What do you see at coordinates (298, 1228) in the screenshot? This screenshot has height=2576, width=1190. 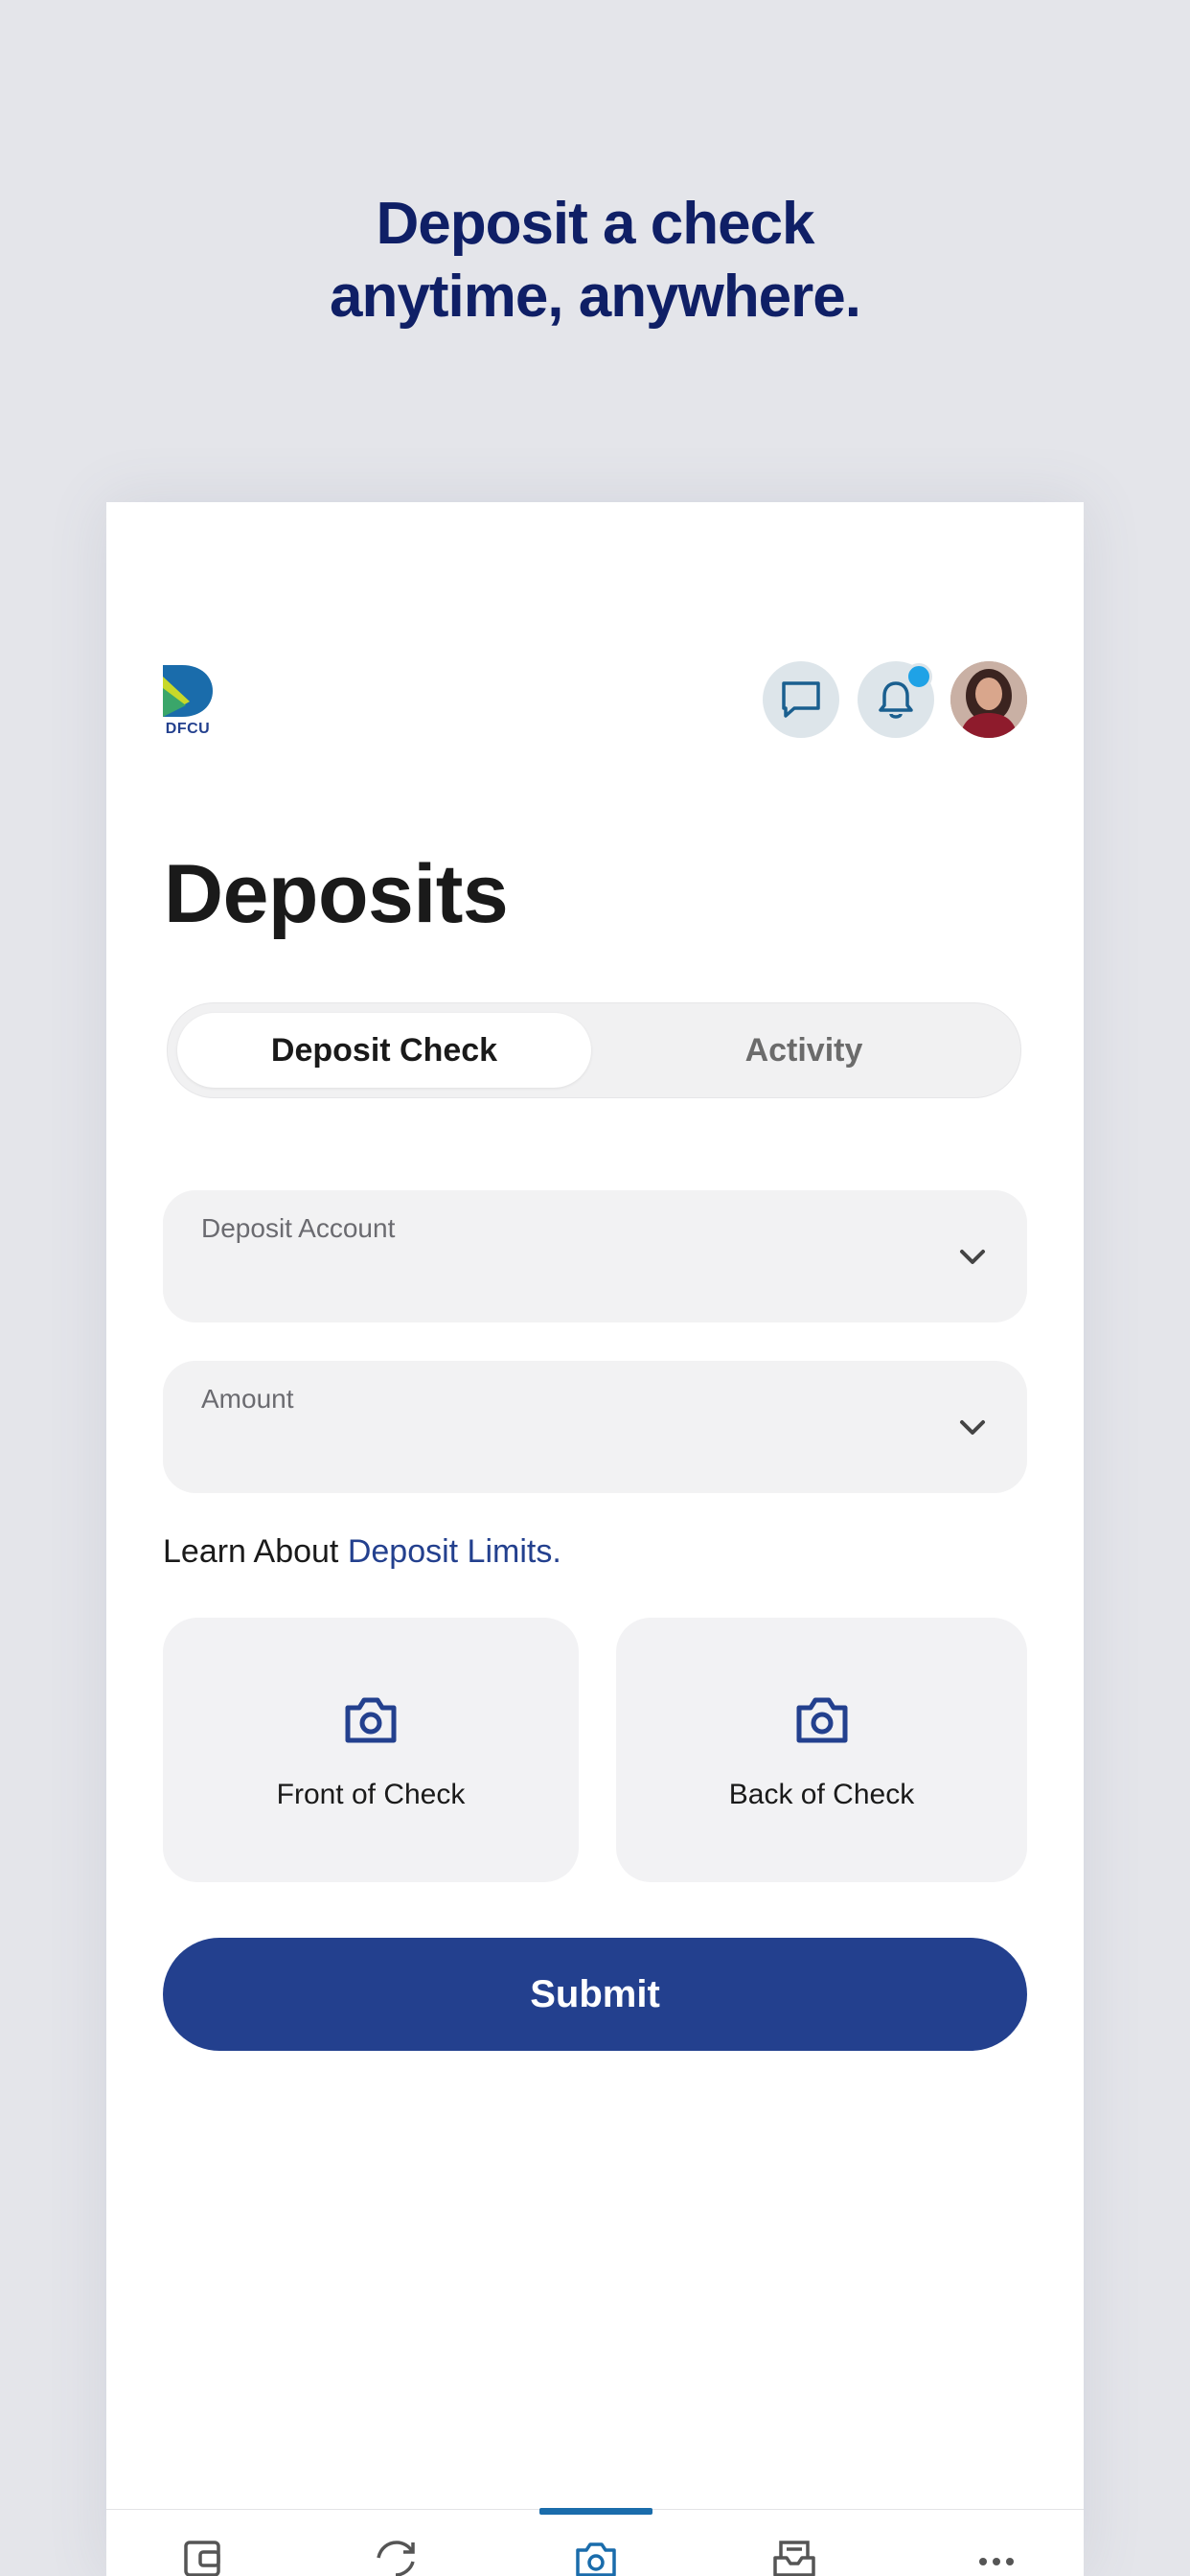 I see `deposit-account-label: Deposit Account` at bounding box center [298, 1228].